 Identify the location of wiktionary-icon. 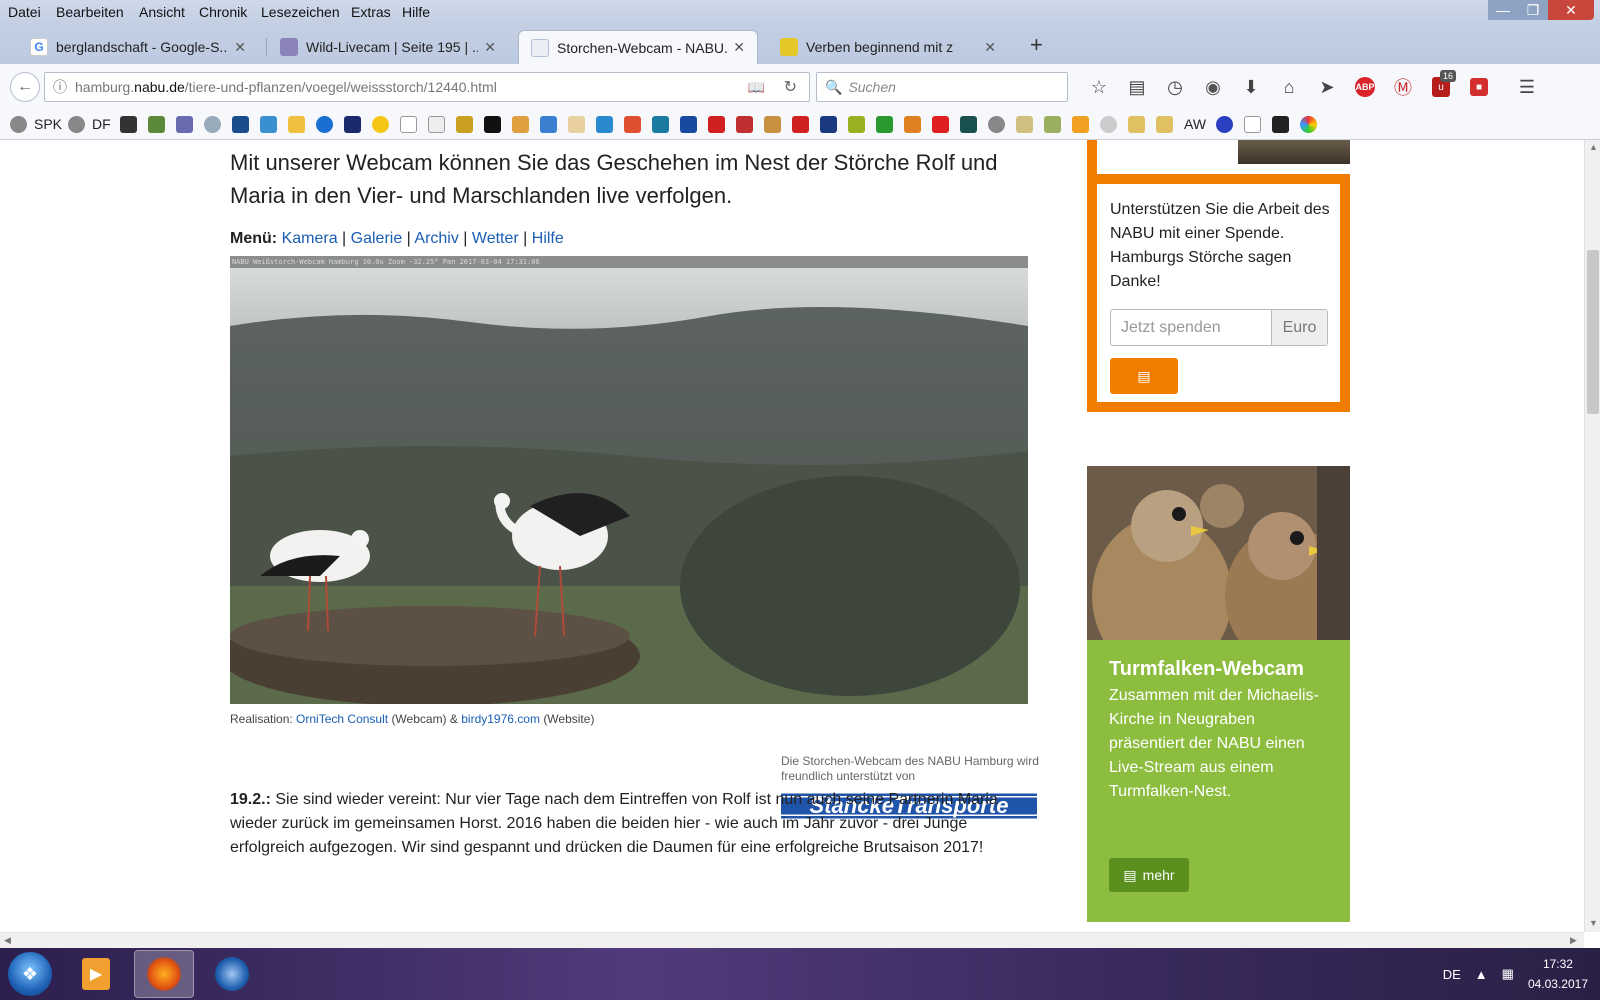
(436, 124).